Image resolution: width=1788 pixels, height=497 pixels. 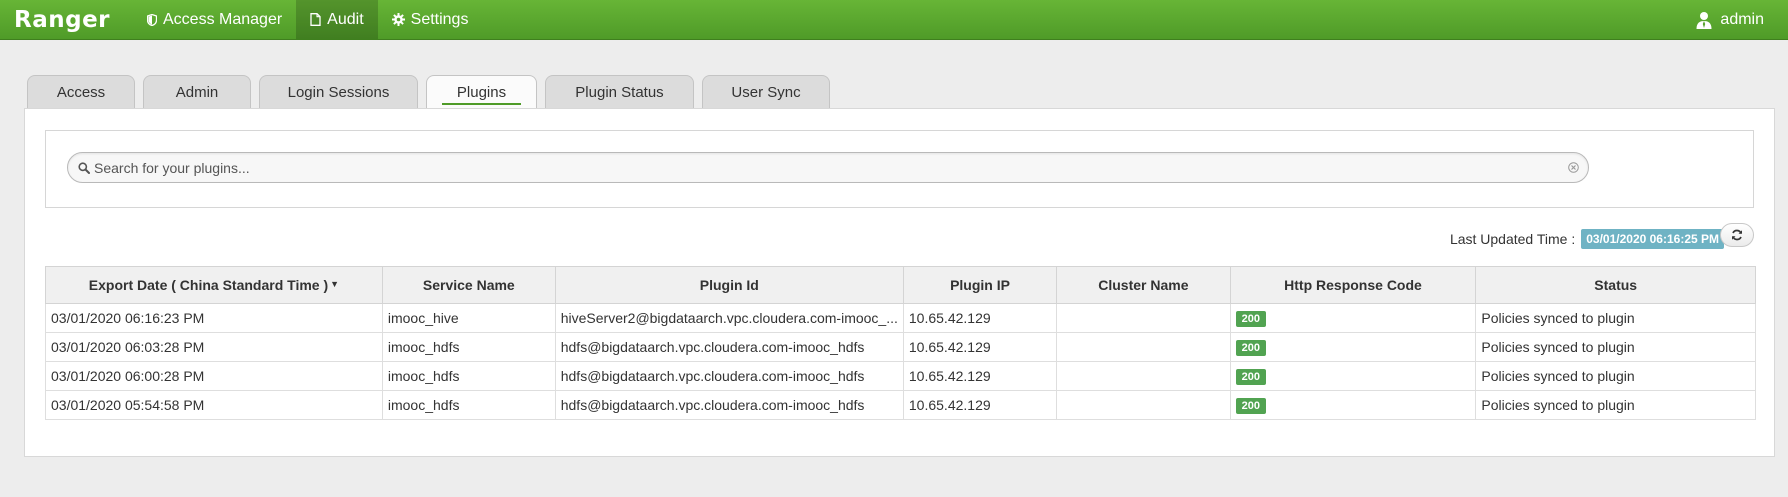 I want to click on col-label: Plugin Id, so click(x=729, y=285).